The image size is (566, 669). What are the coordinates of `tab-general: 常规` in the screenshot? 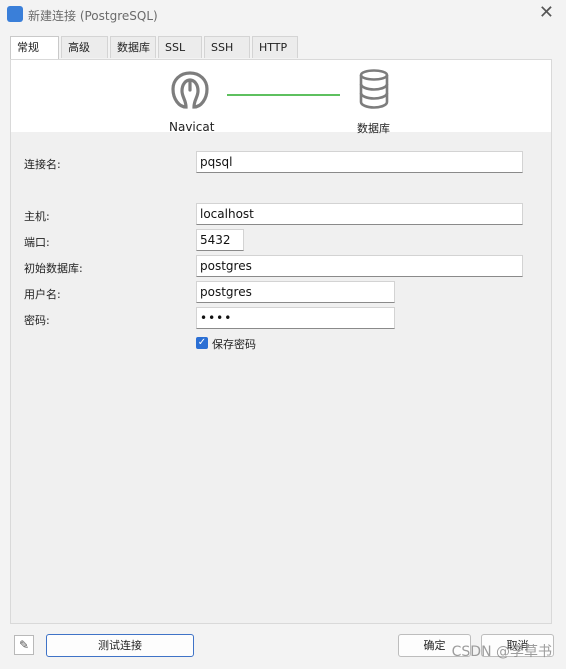 It's located at (34, 48).